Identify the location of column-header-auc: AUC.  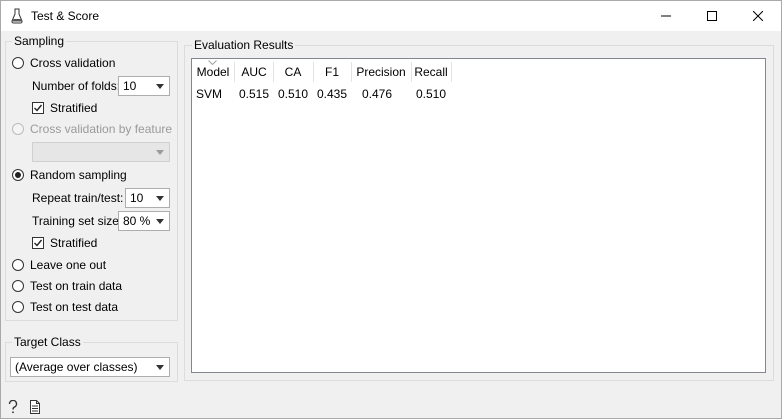
(254, 72).